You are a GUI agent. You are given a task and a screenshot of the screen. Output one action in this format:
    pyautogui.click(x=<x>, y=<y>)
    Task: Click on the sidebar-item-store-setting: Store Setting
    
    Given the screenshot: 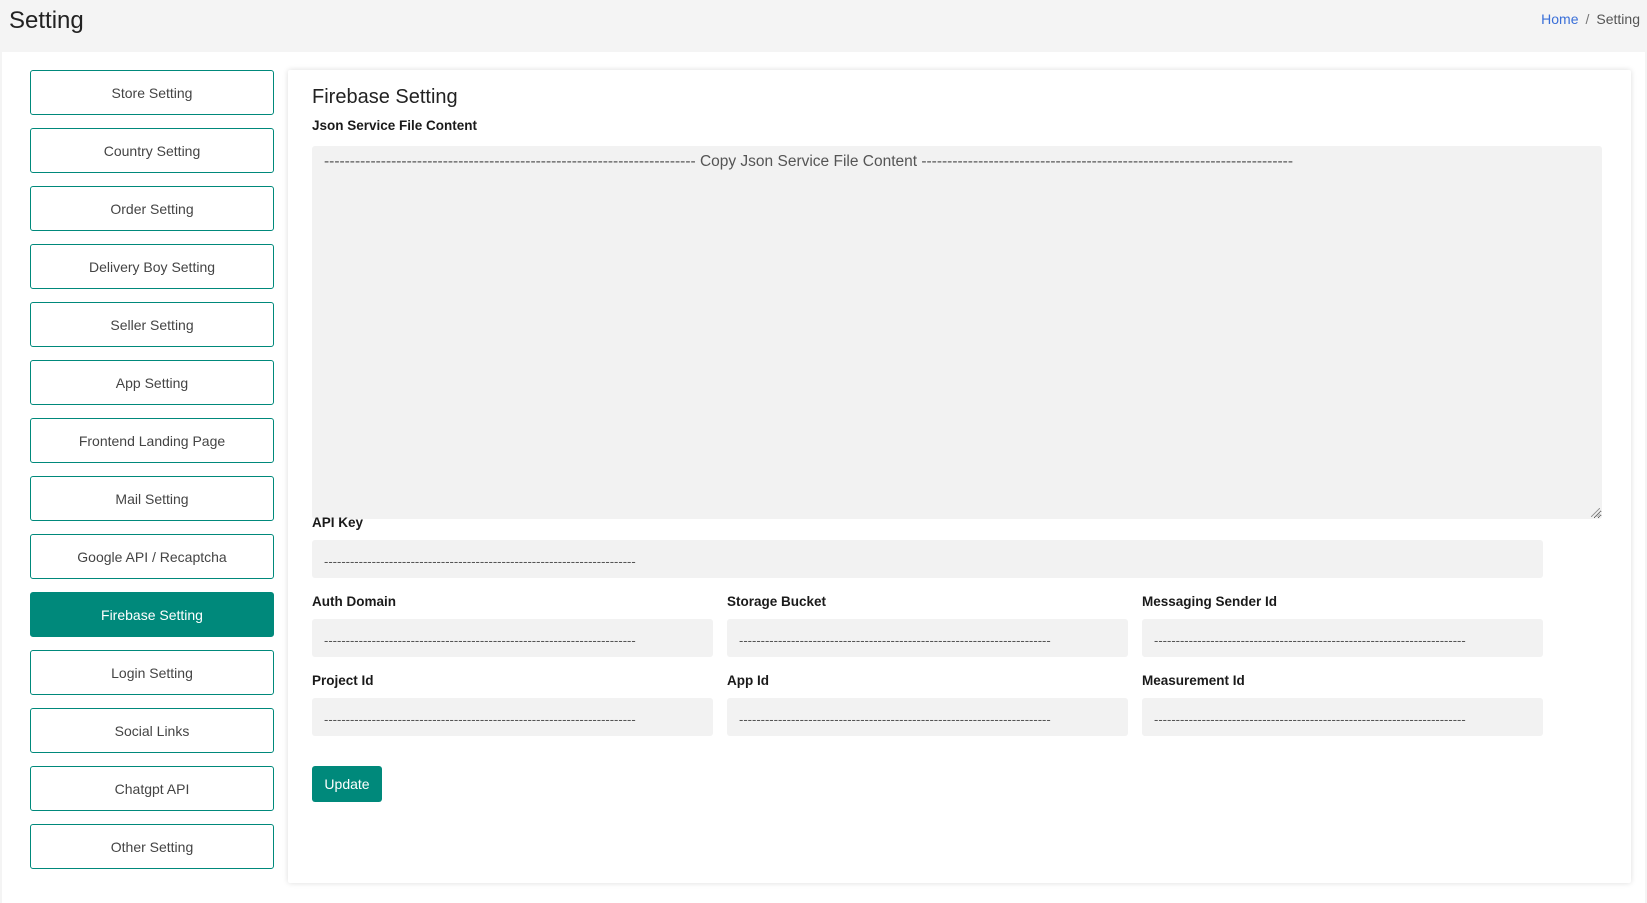 What is the action you would take?
    pyautogui.click(x=152, y=92)
    